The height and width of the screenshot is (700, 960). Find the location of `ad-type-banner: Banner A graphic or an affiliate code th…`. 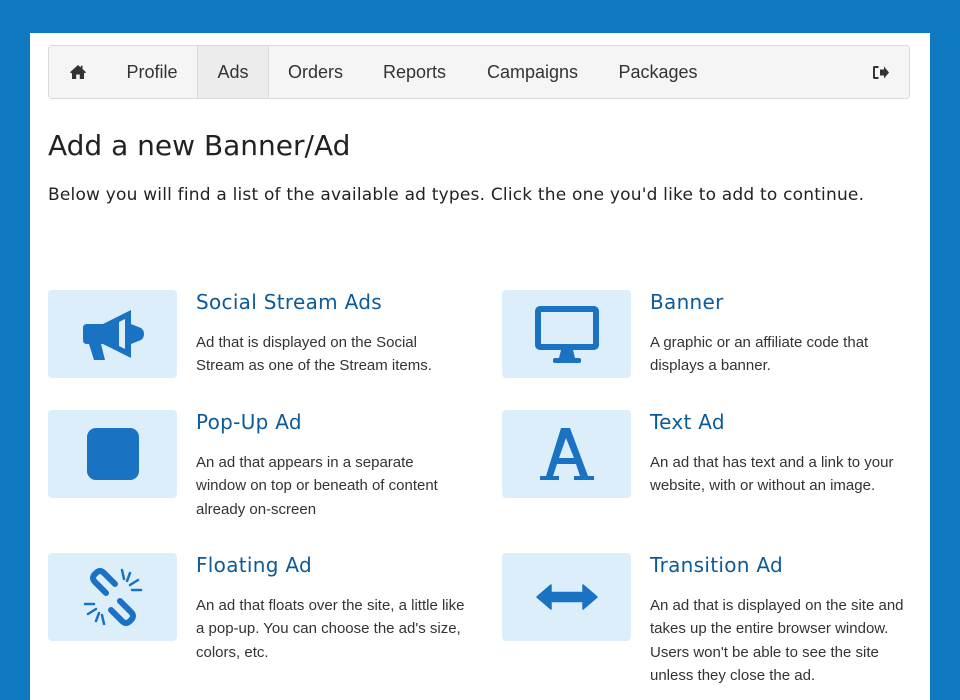

ad-type-banner: Banner A graphic or an affiliate code th… is located at coordinates (707, 340).